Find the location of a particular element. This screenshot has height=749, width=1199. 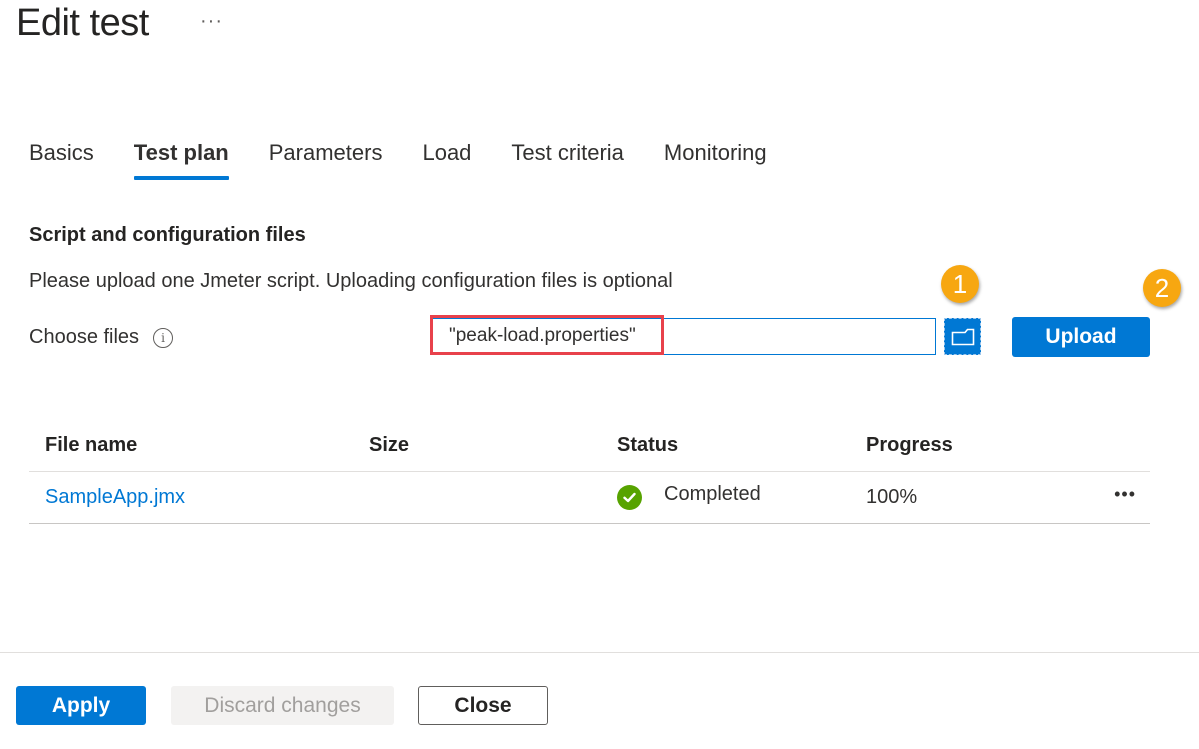

upload-button: Upload is located at coordinates (1081, 337).